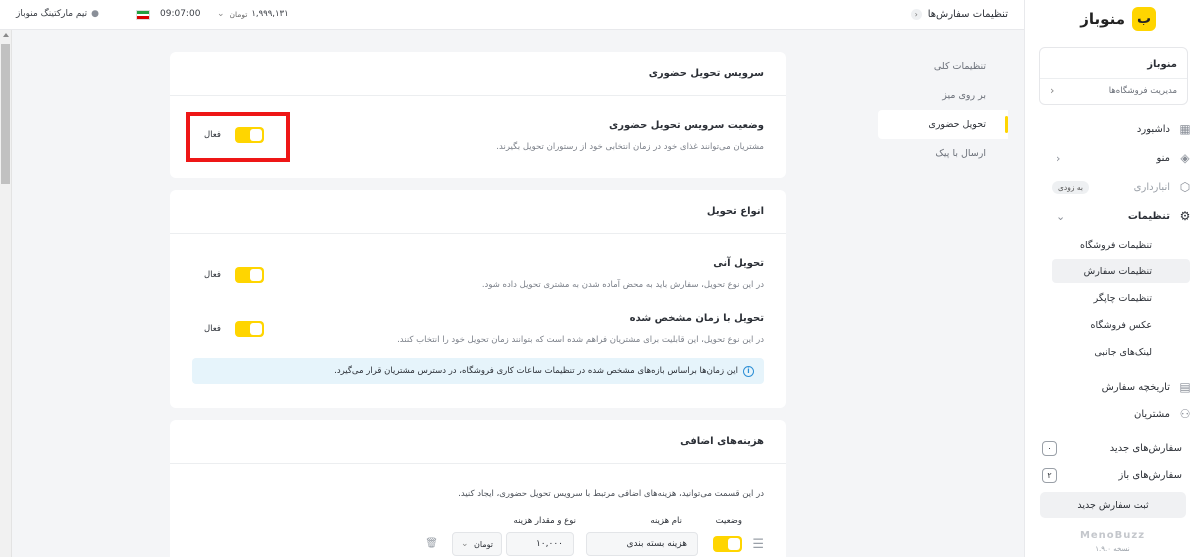  I want to click on sidebar-item-label: منو, so click(1163, 158).